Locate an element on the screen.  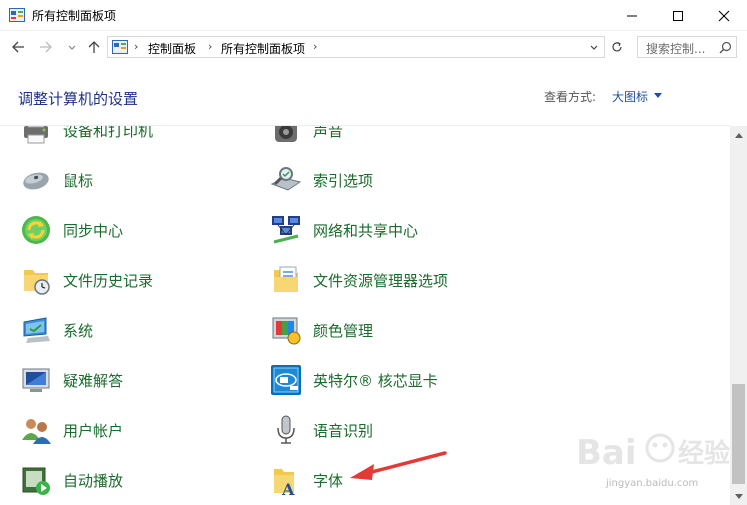
title-bar: 所有控制面板项 is located at coordinates (373, 15).